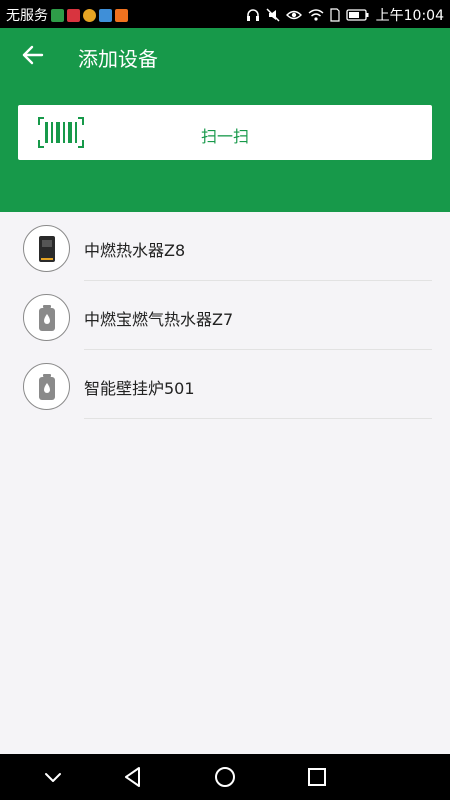 The height and width of the screenshot is (800, 450). Describe the element at coordinates (118, 59) in the screenshot. I see `page-title: 添加设备` at that location.